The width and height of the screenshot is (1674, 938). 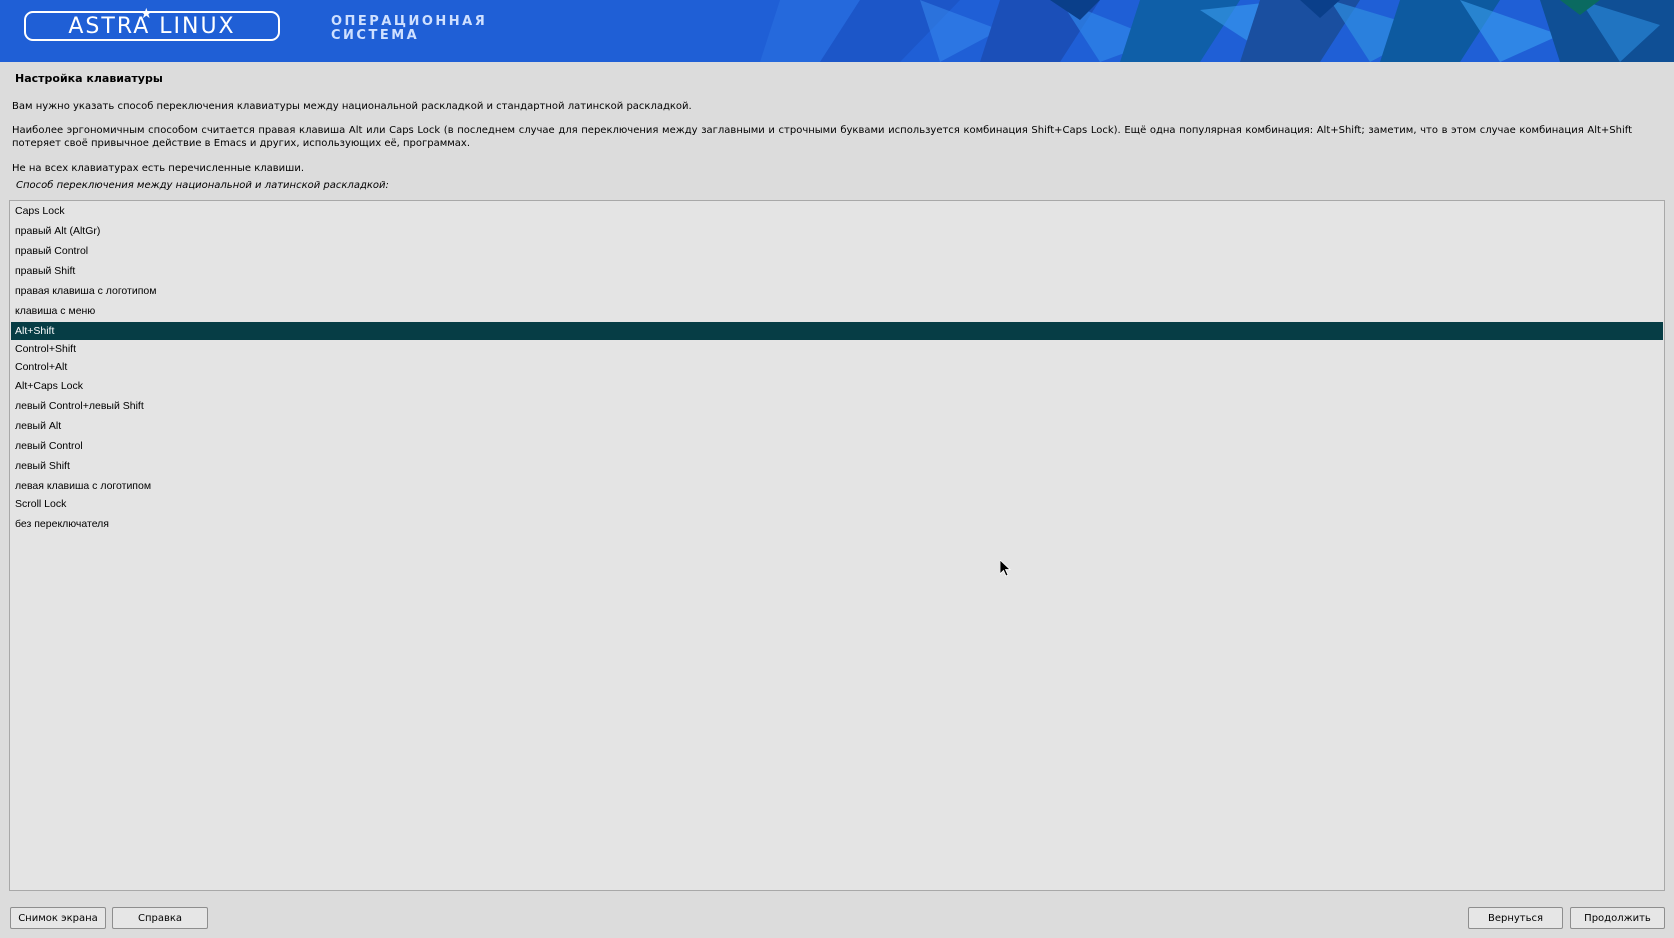 I want to click on os-subtitle: ОПЕРАЦИОННАЯ СИСТЕМА, so click(x=409, y=29).